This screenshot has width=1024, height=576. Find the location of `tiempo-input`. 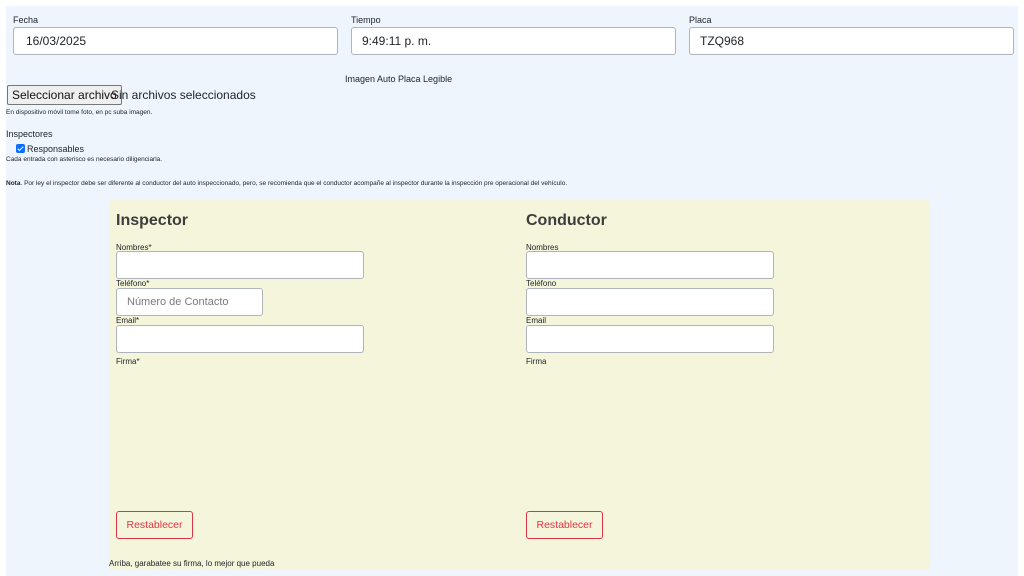

tiempo-input is located at coordinates (513, 41).